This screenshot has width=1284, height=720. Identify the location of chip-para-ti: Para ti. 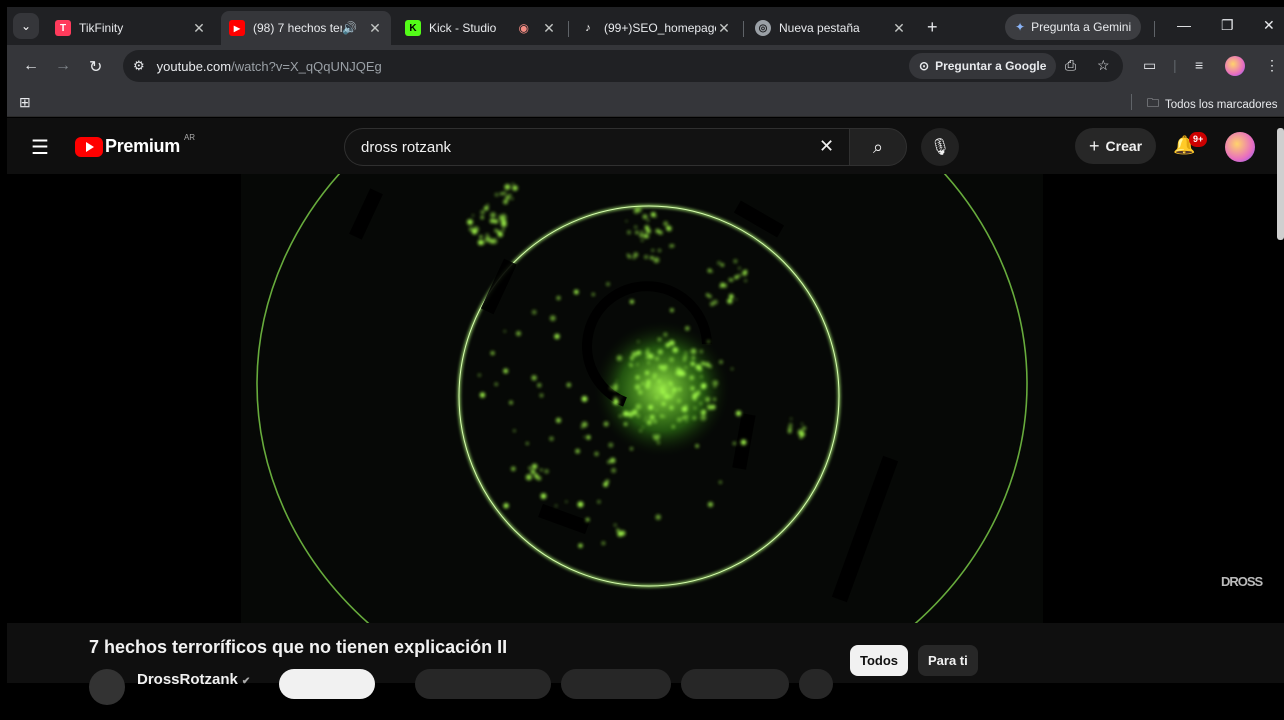
(948, 660).